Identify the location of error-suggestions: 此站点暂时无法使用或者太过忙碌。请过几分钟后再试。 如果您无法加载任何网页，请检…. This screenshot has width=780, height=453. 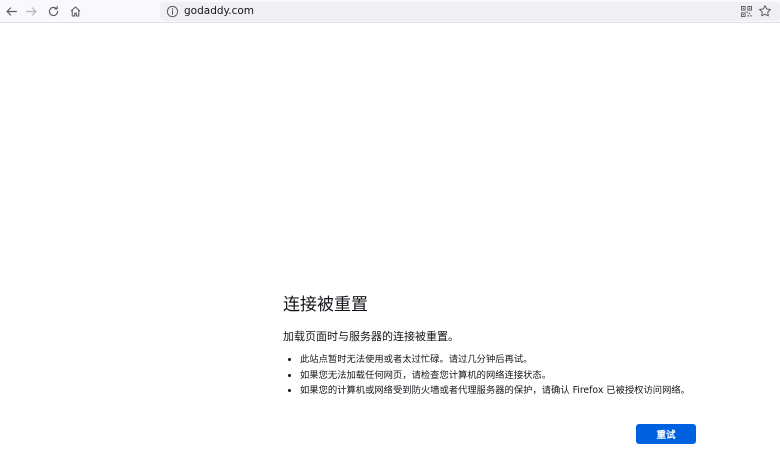
(486, 375).